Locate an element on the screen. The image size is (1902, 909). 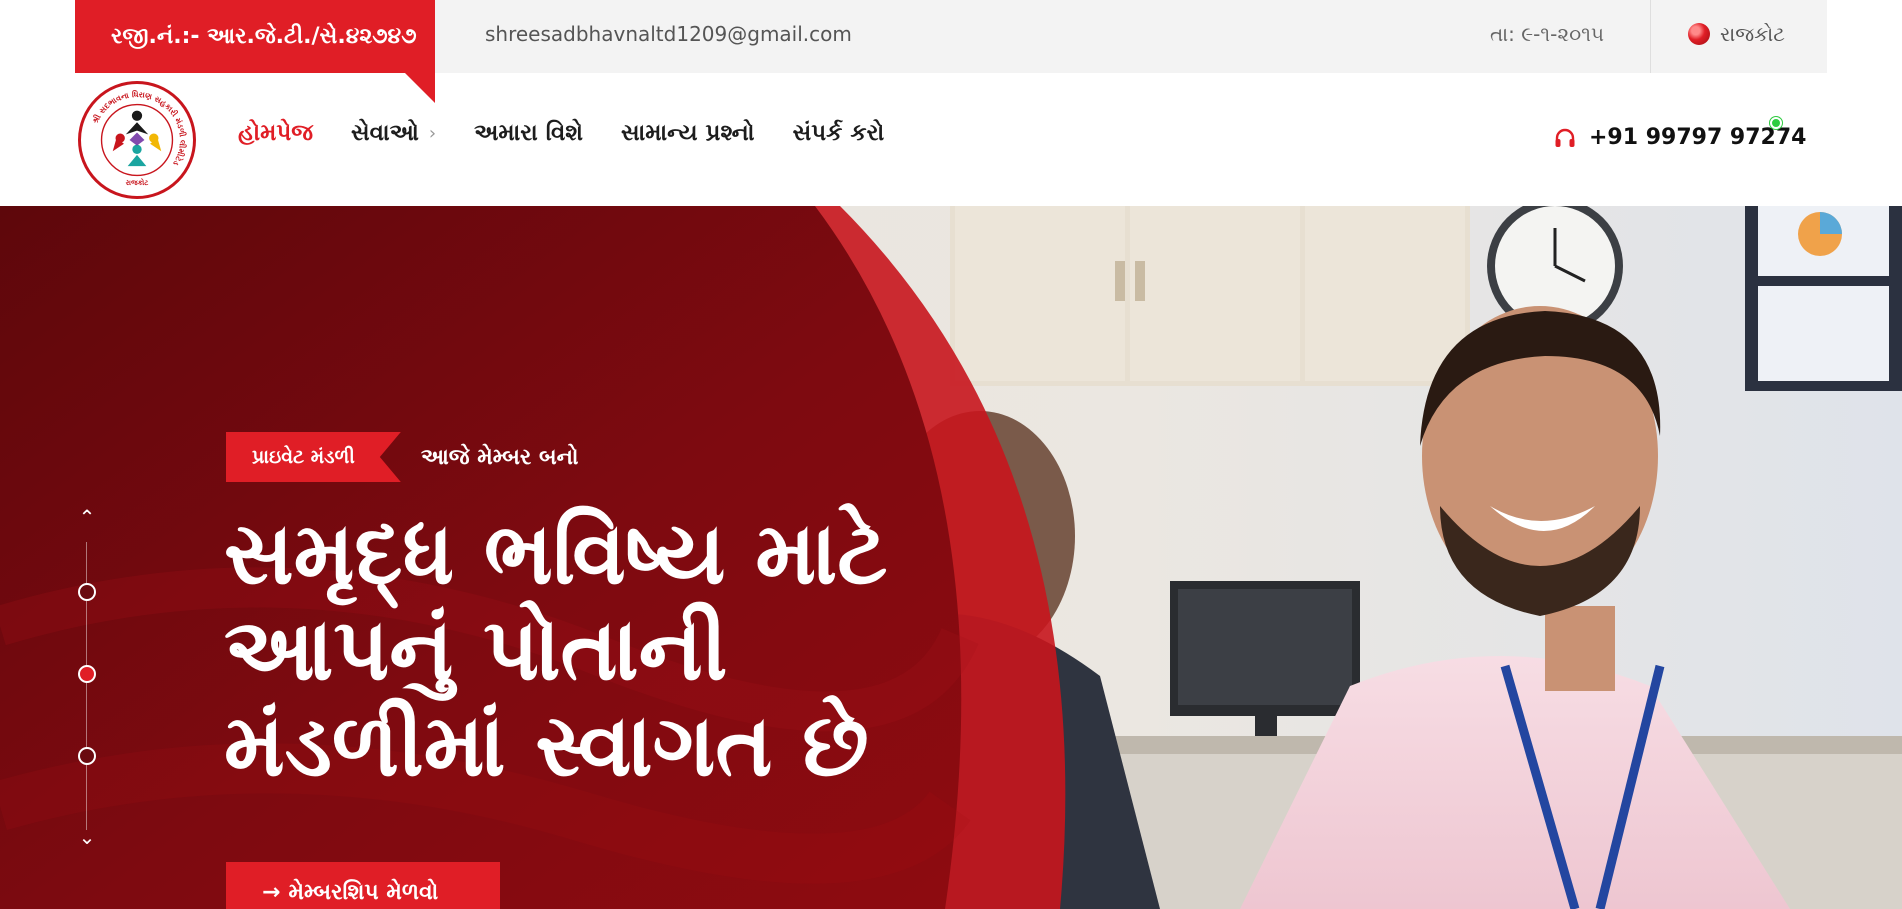
globe-icon is located at coordinates (1699, 34).